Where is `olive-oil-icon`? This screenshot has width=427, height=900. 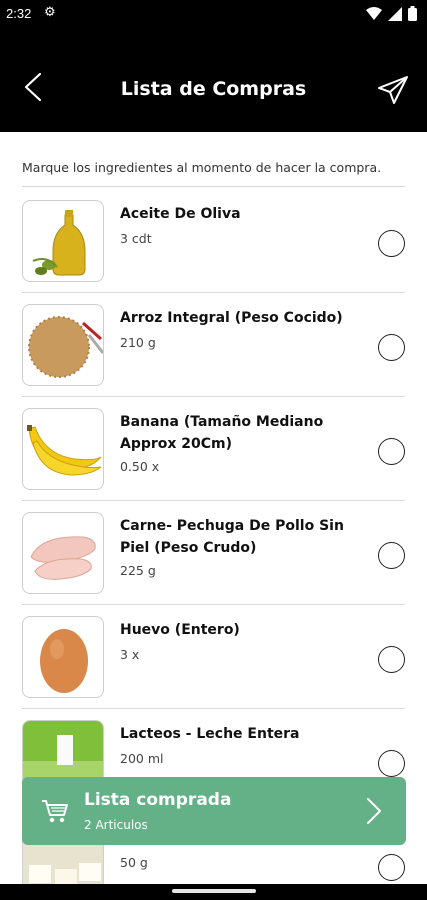
olive-oil-icon is located at coordinates (63, 241).